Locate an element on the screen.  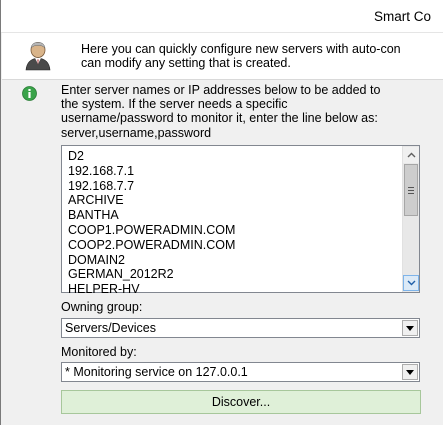
list-item: D2 is located at coordinates (76, 156).